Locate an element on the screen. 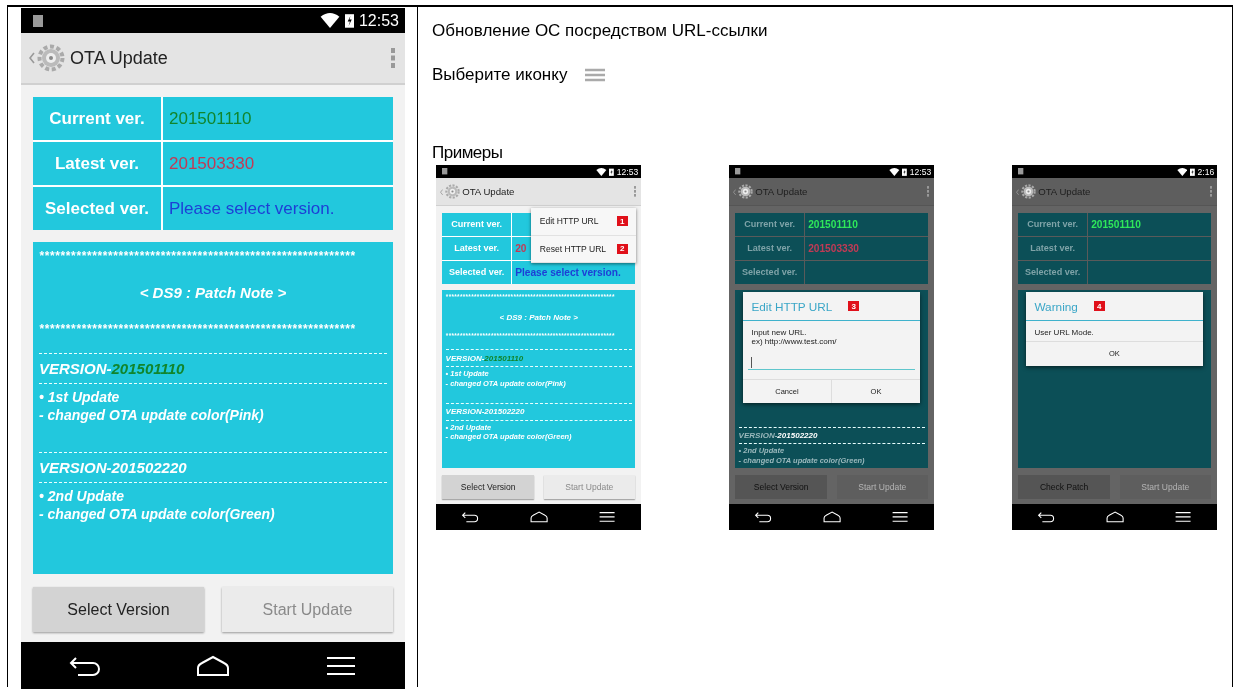  section-title: Обновление ОС посредством URL-ссылки is located at coordinates (600, 31).